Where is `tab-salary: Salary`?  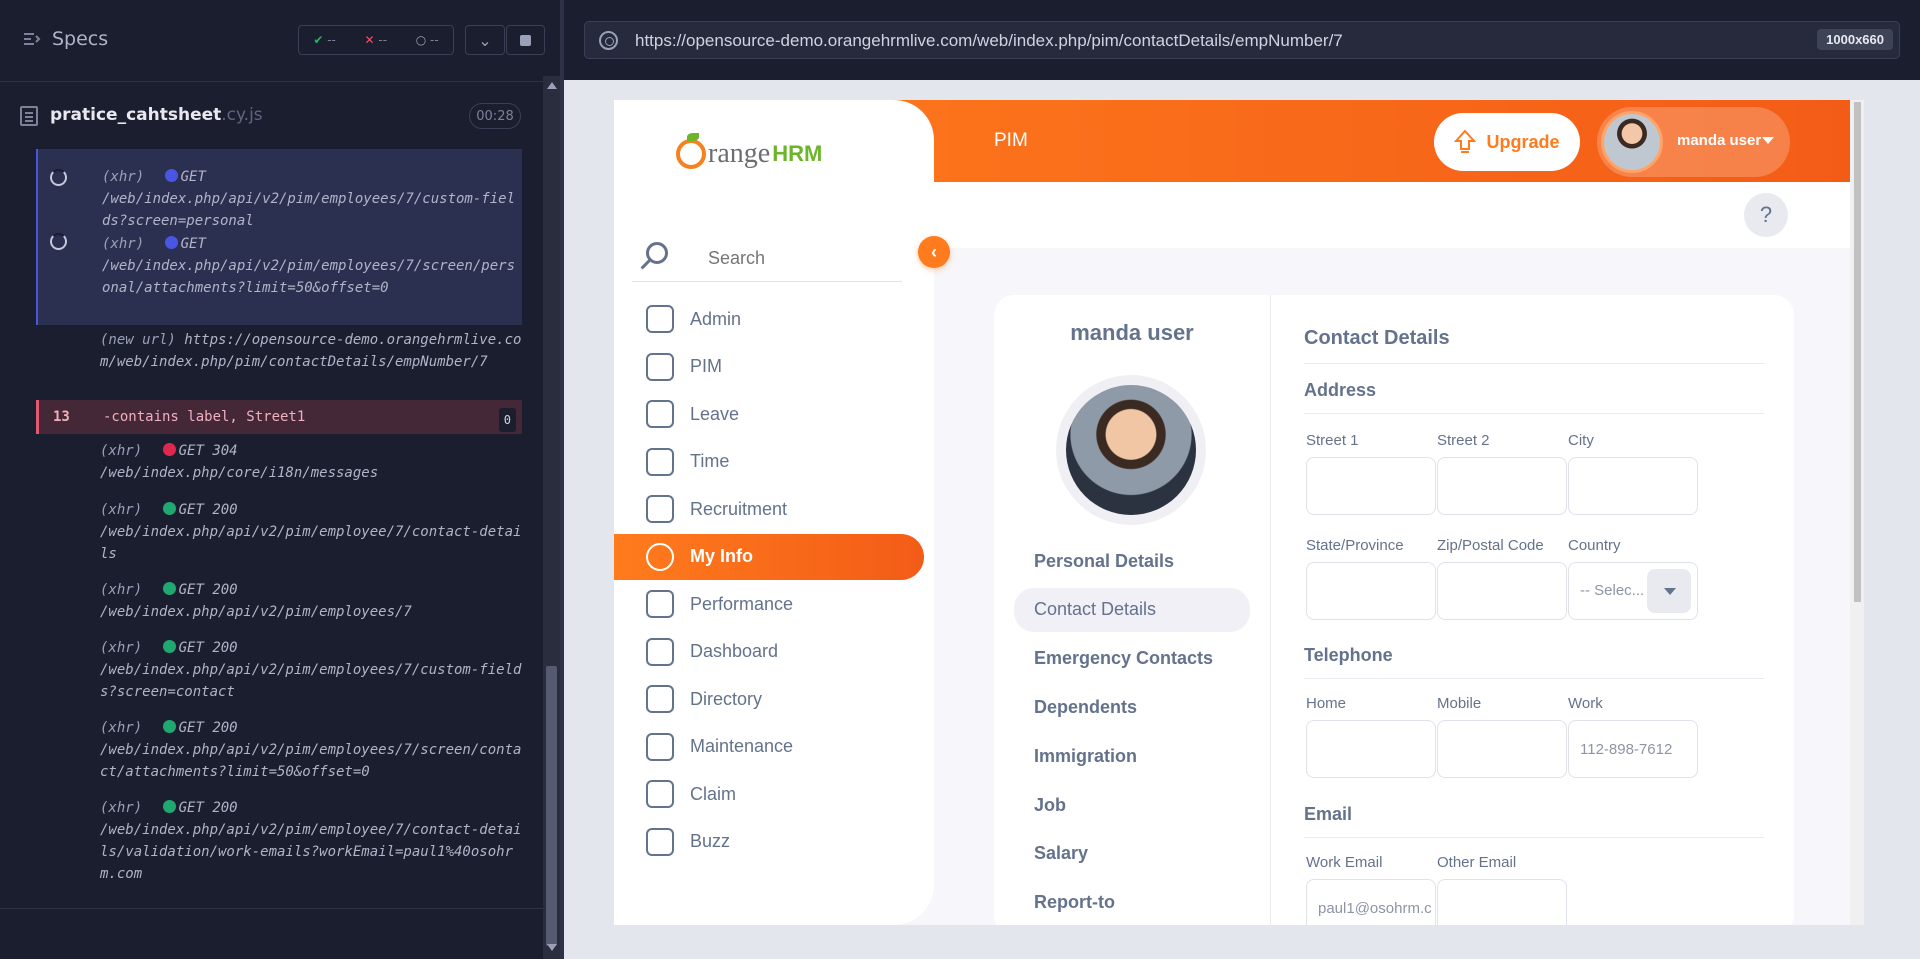
tab-salary: Salary is located at coordinates (1132, 854).